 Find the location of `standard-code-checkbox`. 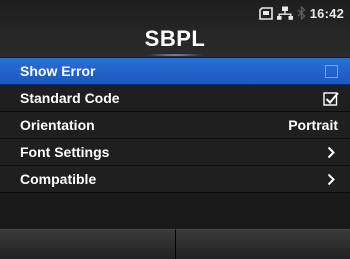

standard-code-checkbox is located at coordinates (331, 98).